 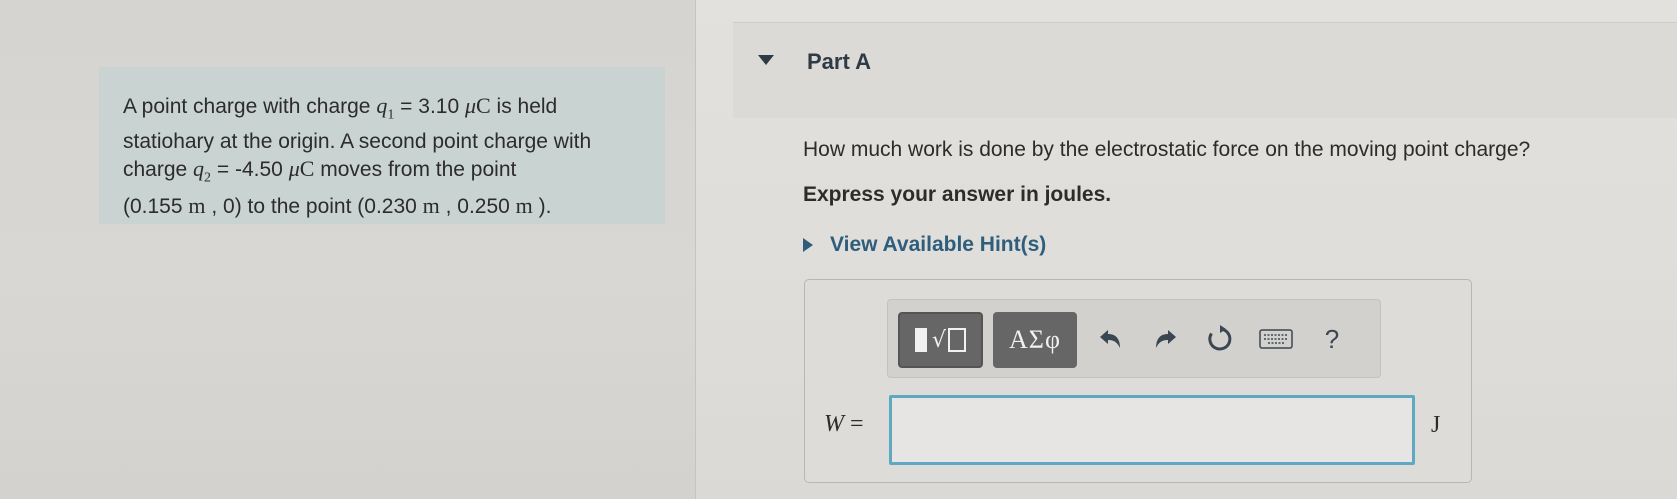 What do you see at coordinates (385, 108) in the screenshot?
I see `q1-symbol: q1` at bounding box center [385, 108].